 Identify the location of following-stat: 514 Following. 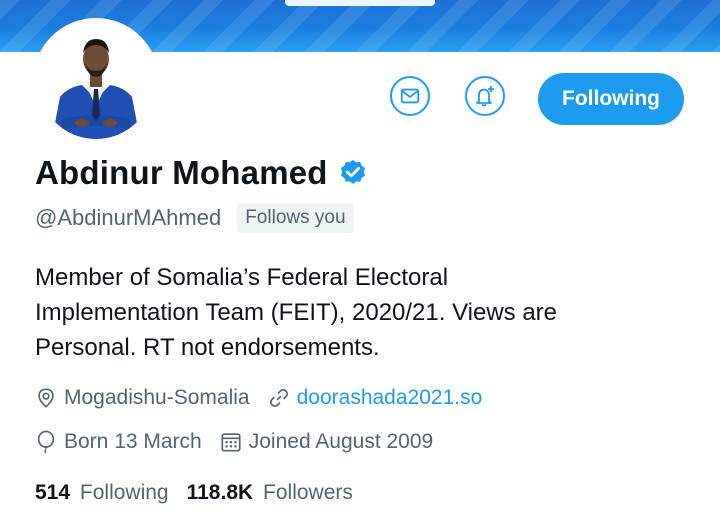
(102, 493).